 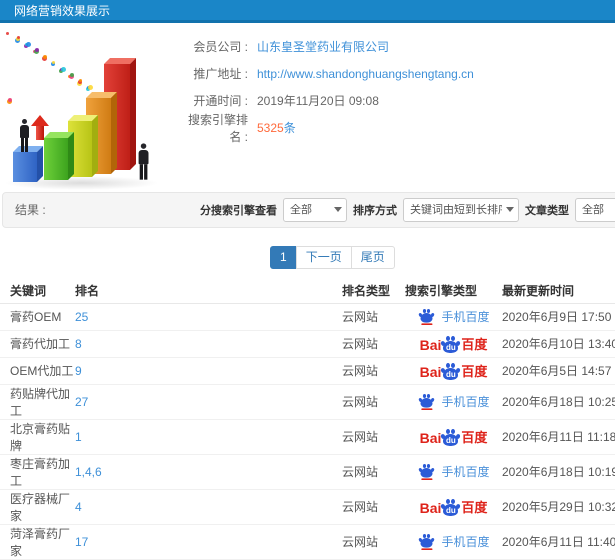 What do you see at coordinates (318, 101) in the screenshot?
I see `opened-time-value: 2019年11月20日 09:08` at bounding box center [318, 101].